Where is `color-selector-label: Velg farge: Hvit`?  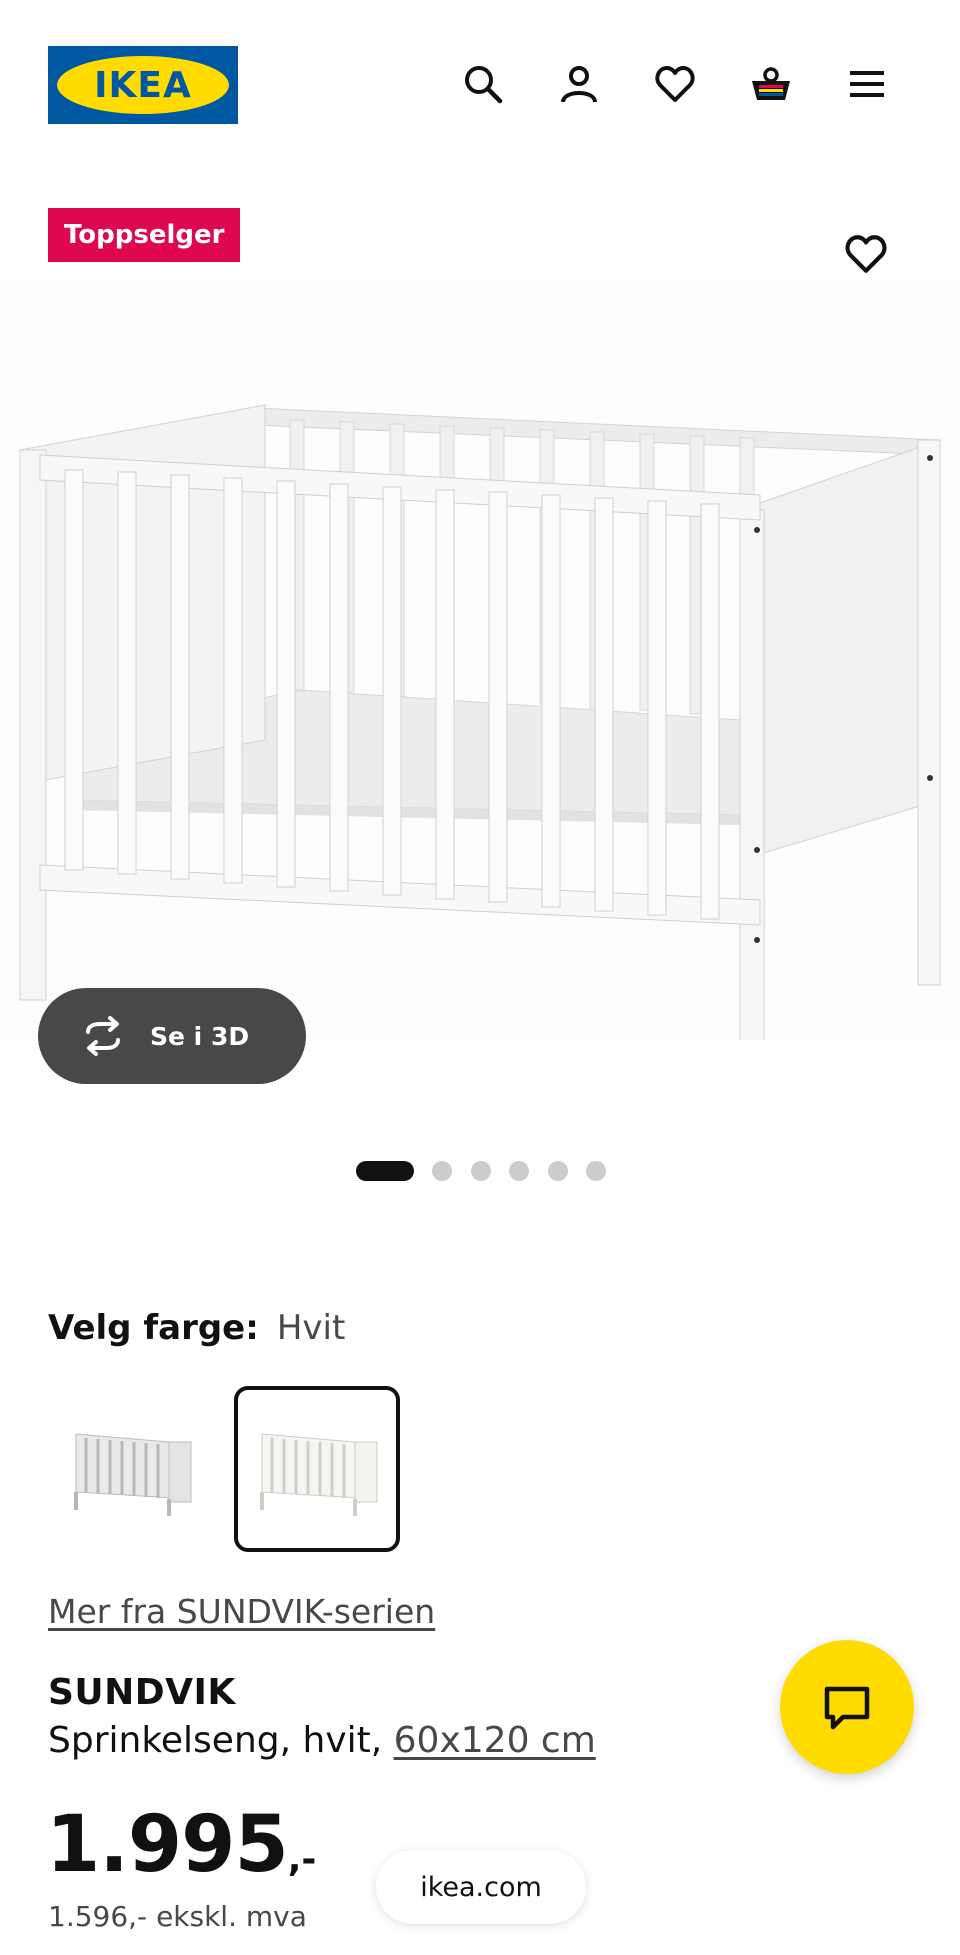 color-selector-label: Velg farge: Hvit is located at coordinates (196, 1328).